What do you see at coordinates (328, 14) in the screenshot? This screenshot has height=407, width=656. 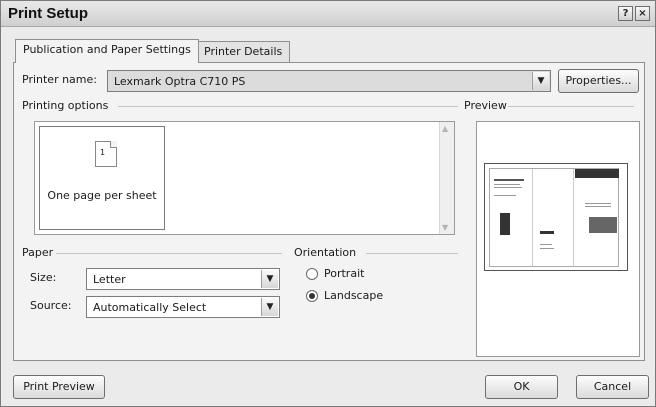 I see `title-bar: Print Setup ? ×` at bounding box center [328, 14].